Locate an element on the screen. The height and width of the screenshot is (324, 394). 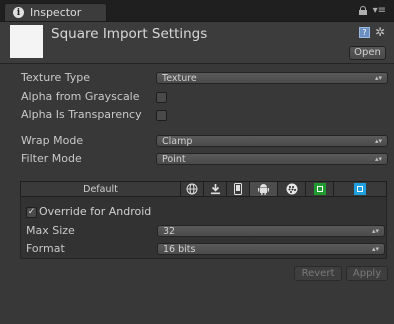
platform-tab-bar: Default is located at coordinates (203, 189).